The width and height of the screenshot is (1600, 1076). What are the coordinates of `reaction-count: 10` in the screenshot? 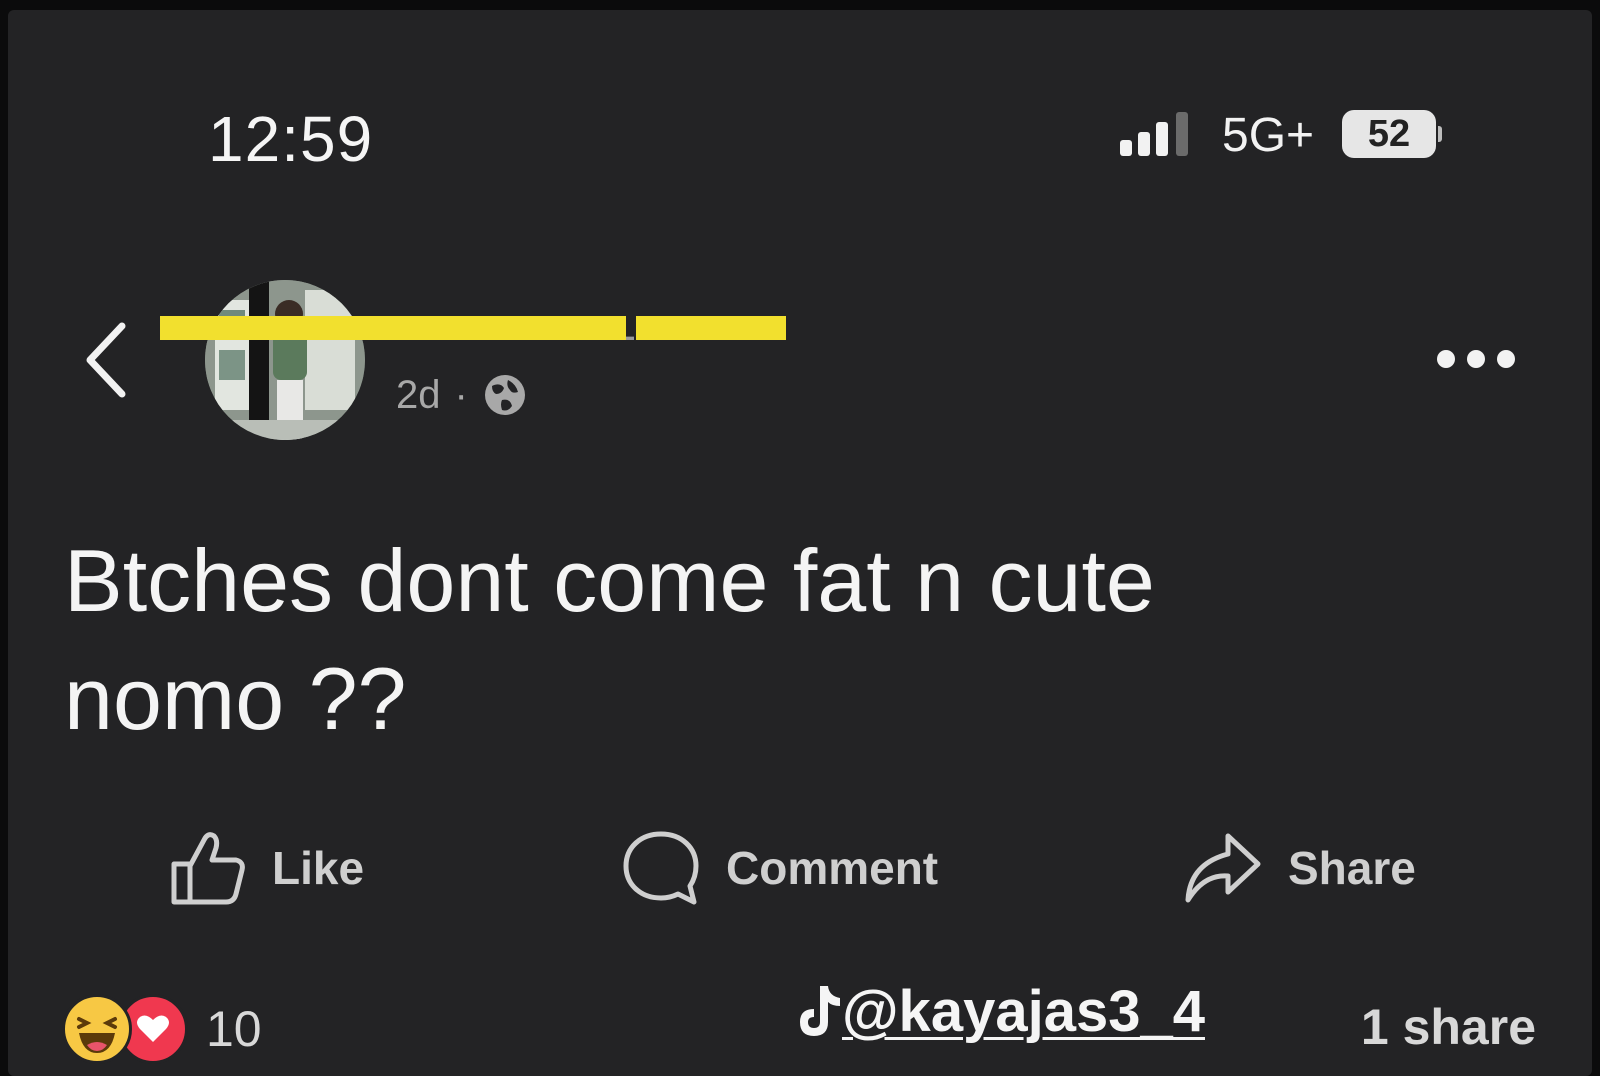 It's located at (234, 1029).